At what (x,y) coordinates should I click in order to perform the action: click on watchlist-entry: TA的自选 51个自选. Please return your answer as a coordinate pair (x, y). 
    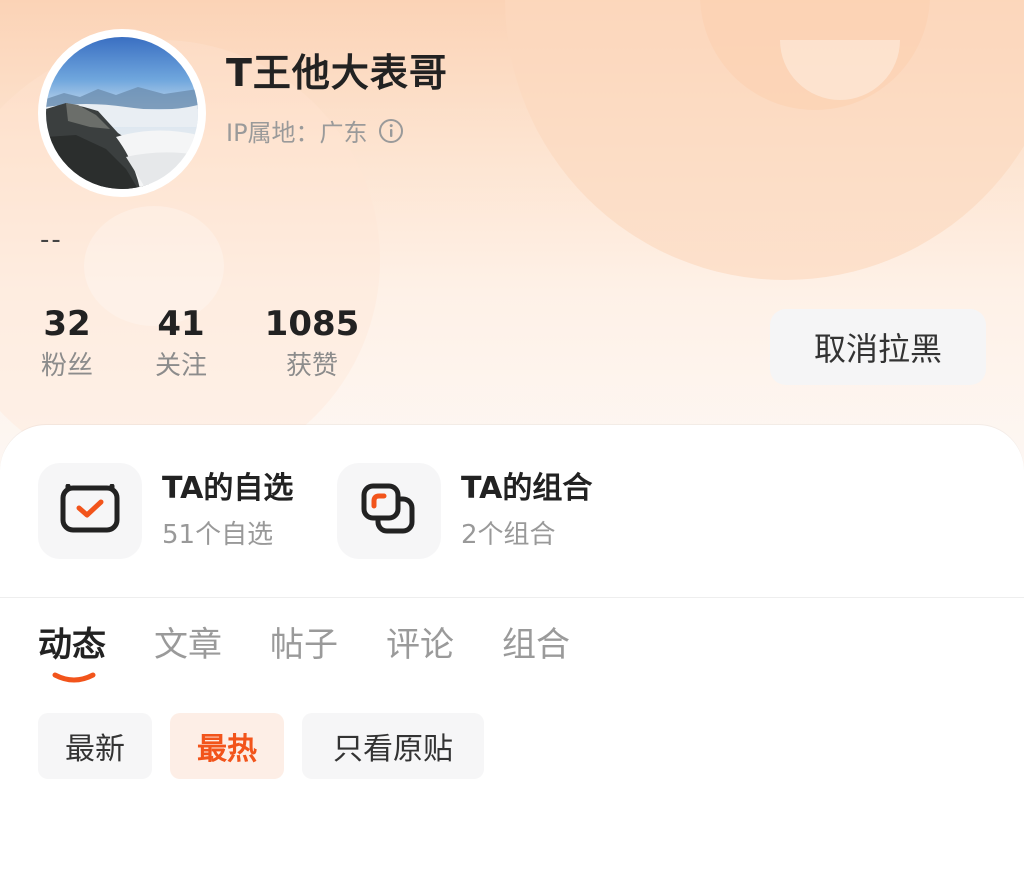
    Looking at the image, I should click on (165, 511).